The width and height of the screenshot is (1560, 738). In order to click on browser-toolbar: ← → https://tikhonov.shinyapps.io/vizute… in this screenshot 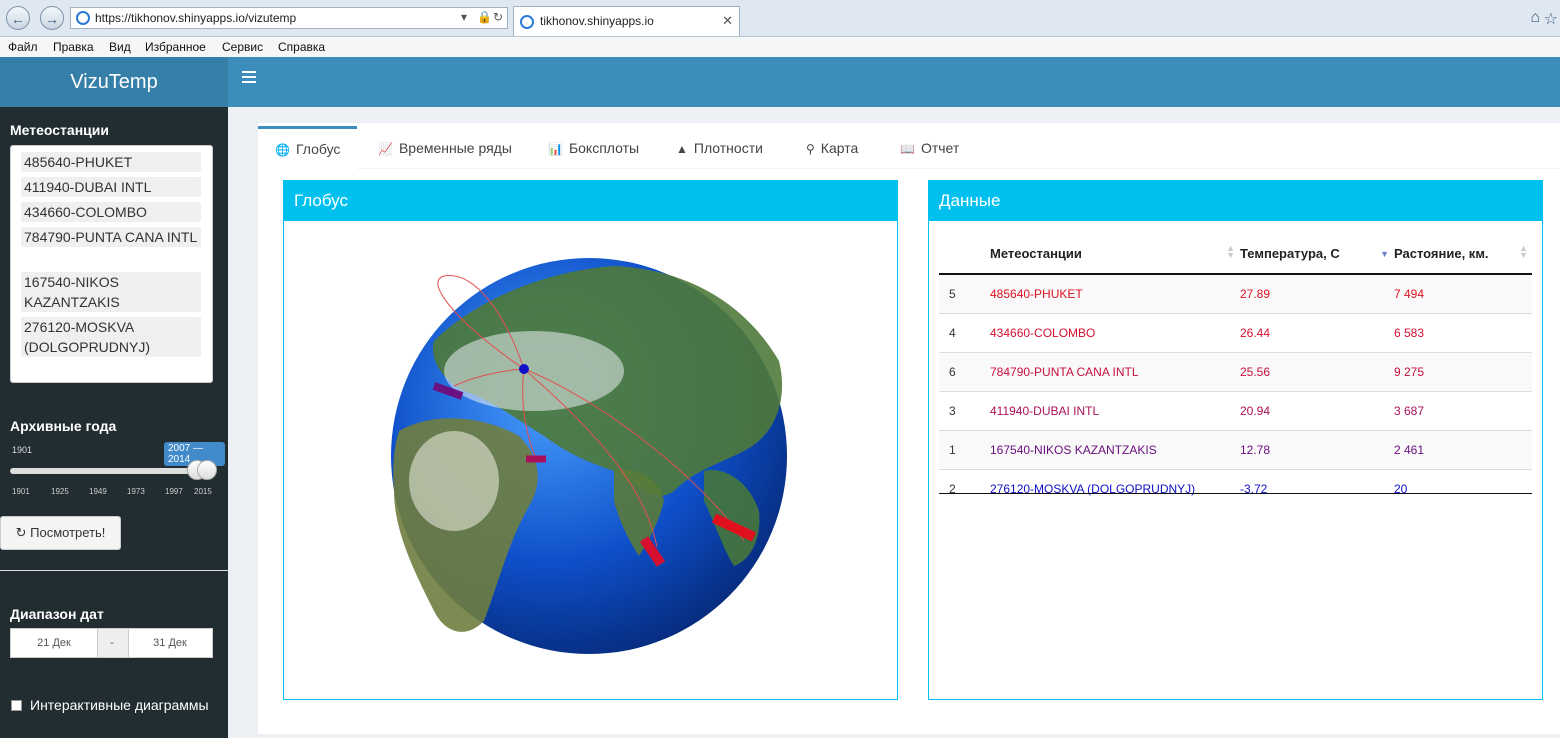, I will do `click(780, 18)`.